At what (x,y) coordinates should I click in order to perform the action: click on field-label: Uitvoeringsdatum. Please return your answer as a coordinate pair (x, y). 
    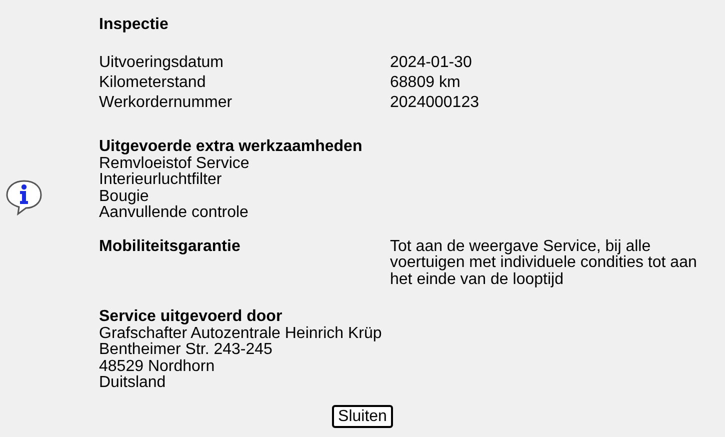
    Looking at the image, I should click on (161, 63).